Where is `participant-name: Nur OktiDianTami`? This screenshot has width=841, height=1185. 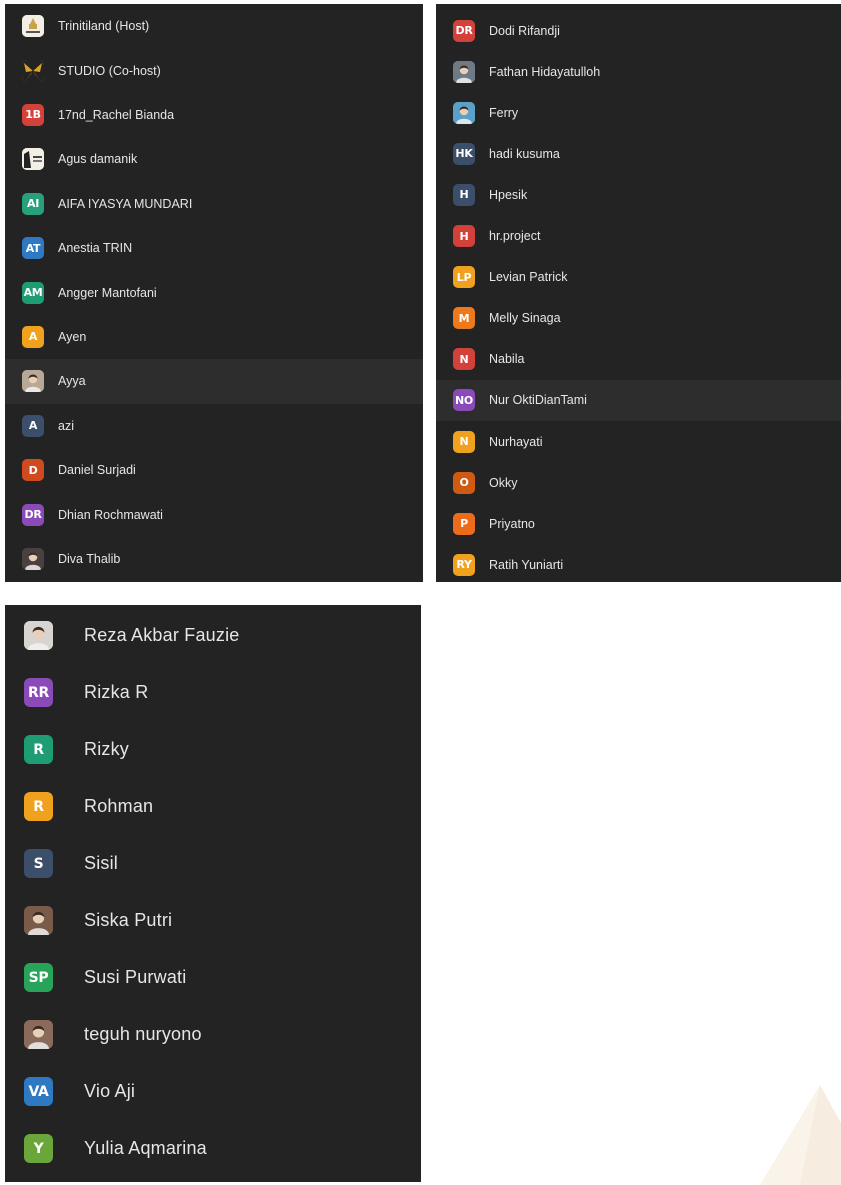
participant-name: Nur OktiDianTami is located at coordinates (538, 400).